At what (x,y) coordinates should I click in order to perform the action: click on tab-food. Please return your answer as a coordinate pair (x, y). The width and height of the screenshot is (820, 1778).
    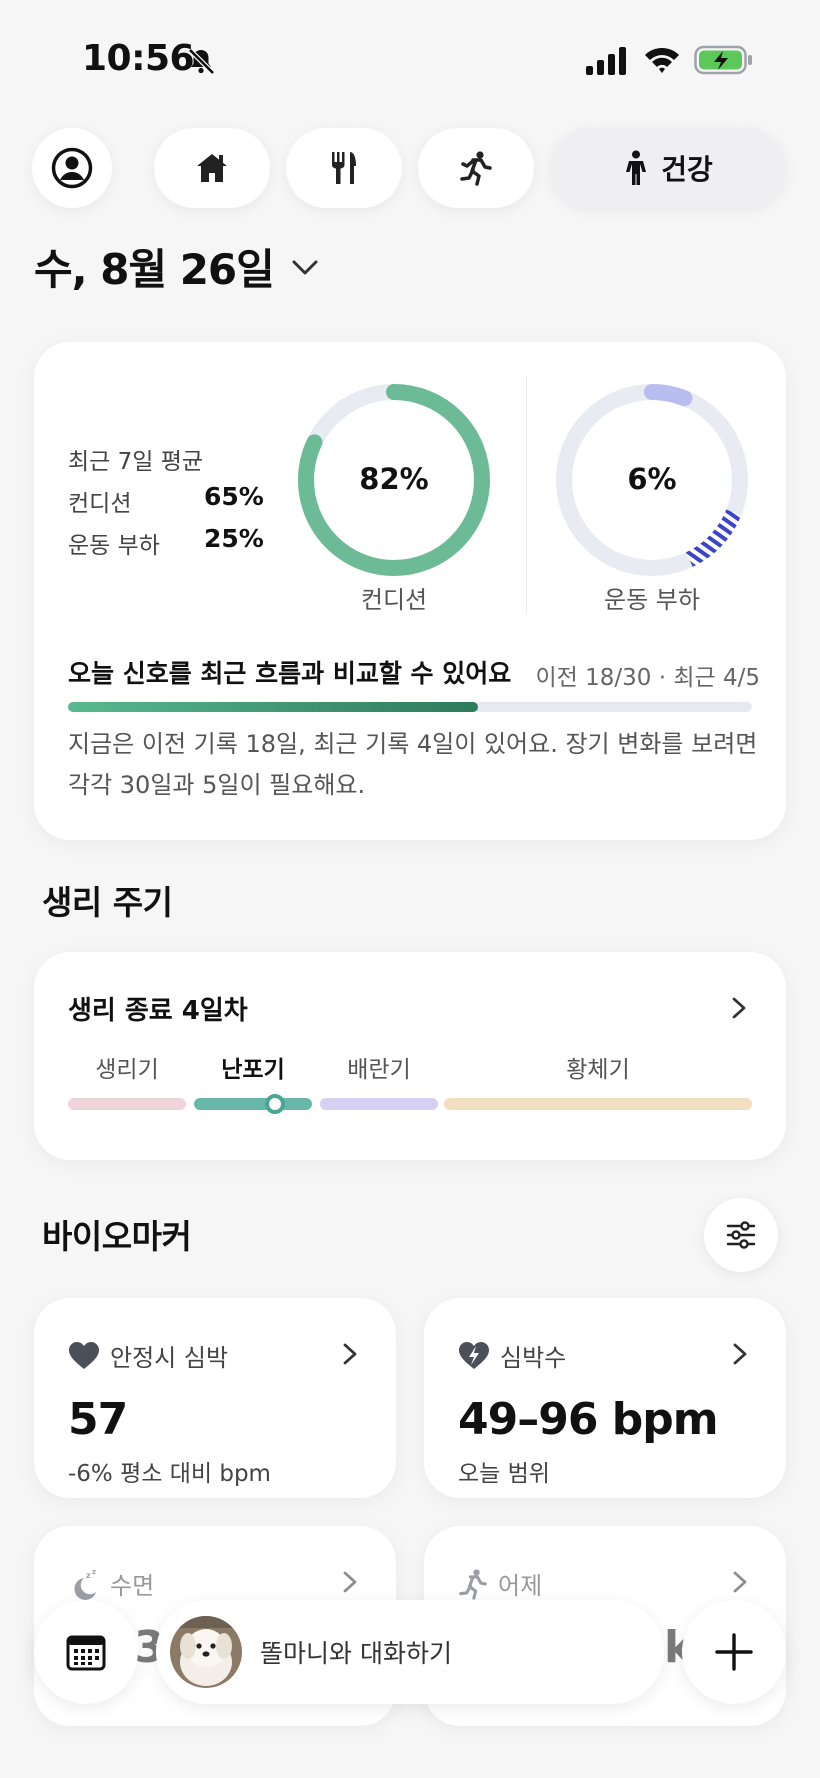
    Looking at the image, I should click on (344, 168).